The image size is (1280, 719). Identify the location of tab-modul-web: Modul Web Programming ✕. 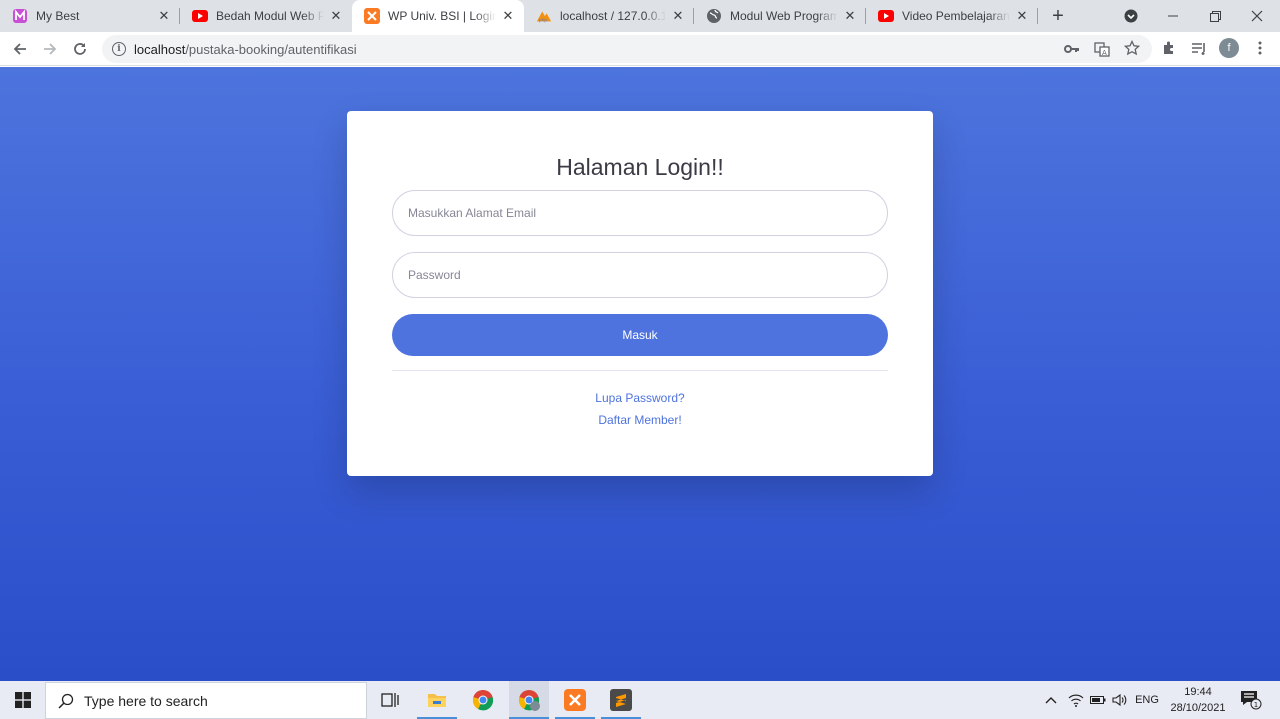
(780, 16).